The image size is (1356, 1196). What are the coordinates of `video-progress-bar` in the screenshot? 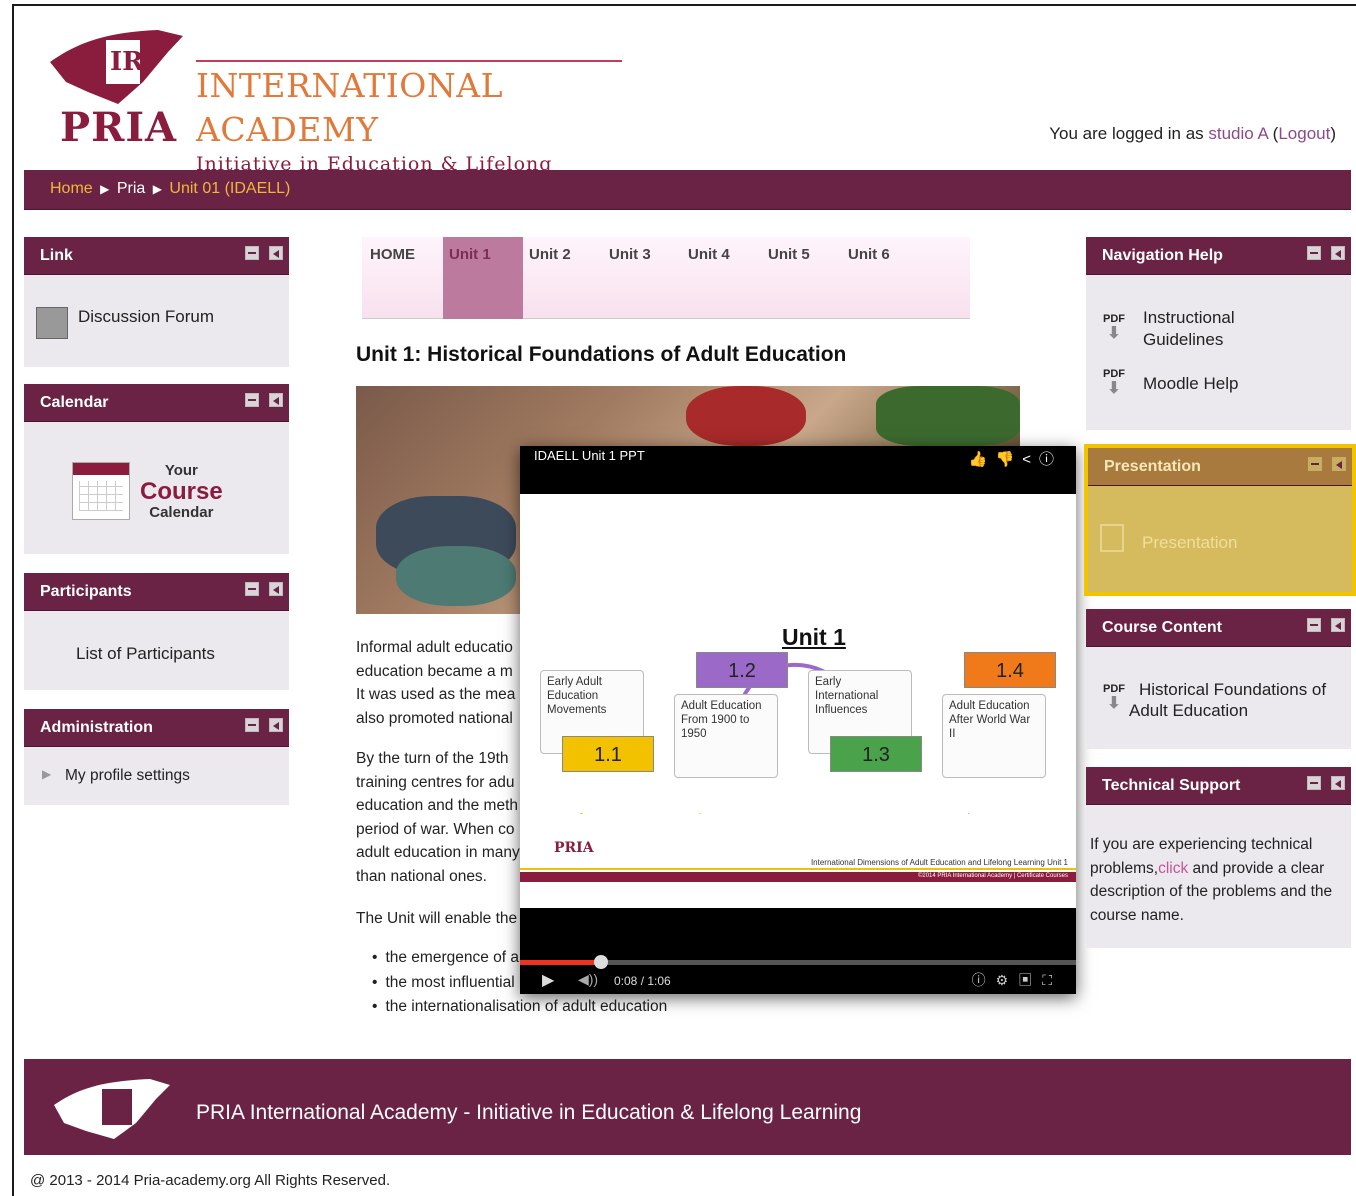 It's located at (798, 962).